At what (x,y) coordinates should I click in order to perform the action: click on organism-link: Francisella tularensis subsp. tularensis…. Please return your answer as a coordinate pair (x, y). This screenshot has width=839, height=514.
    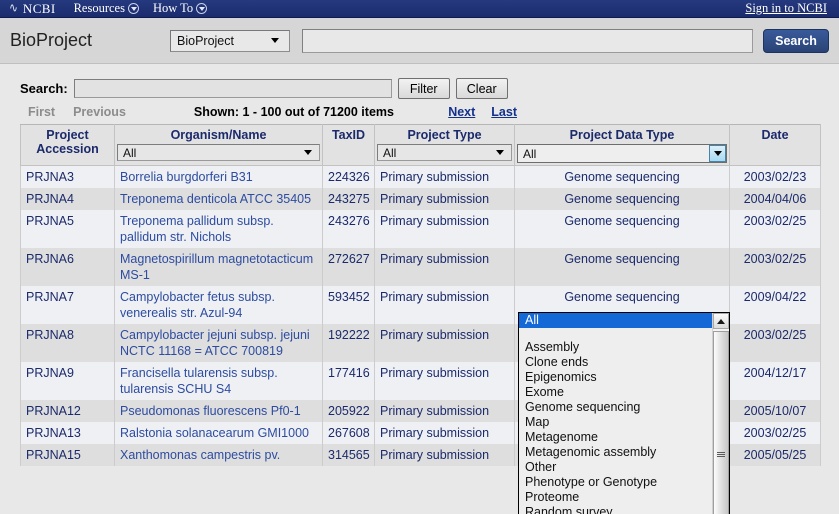
    Looking at the image, I should click on (199, 381).